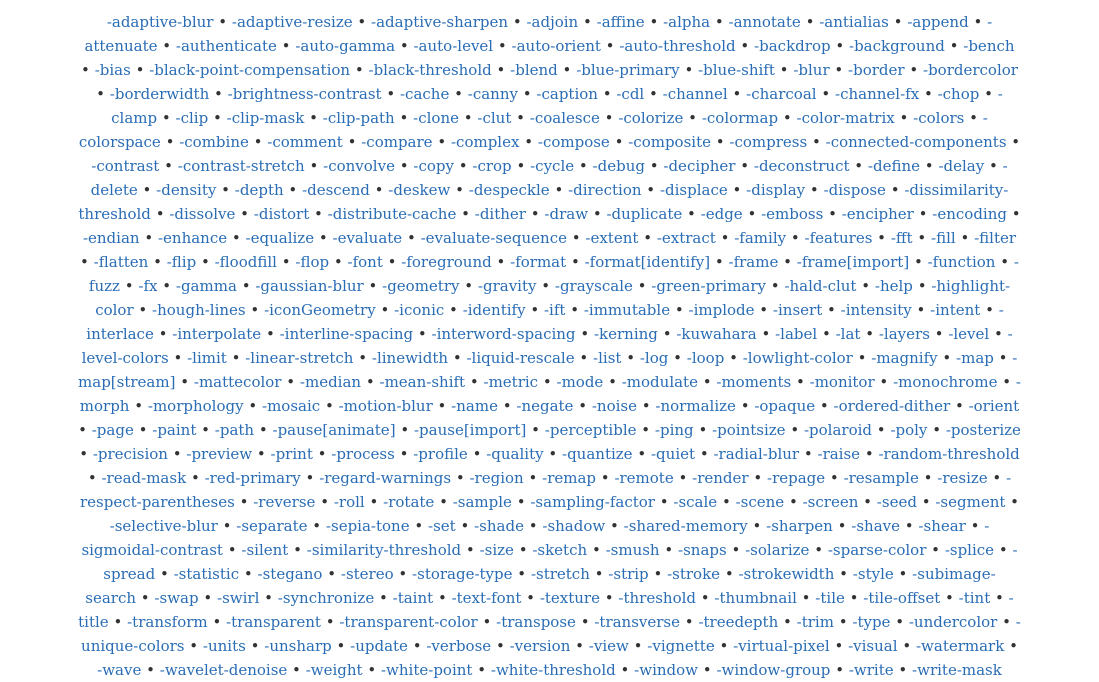 The height and width of the screenshot is (682, 1099). Describe the element at coordinates (609, 646) in the screenshot. I see `option-link: -view` at that location.